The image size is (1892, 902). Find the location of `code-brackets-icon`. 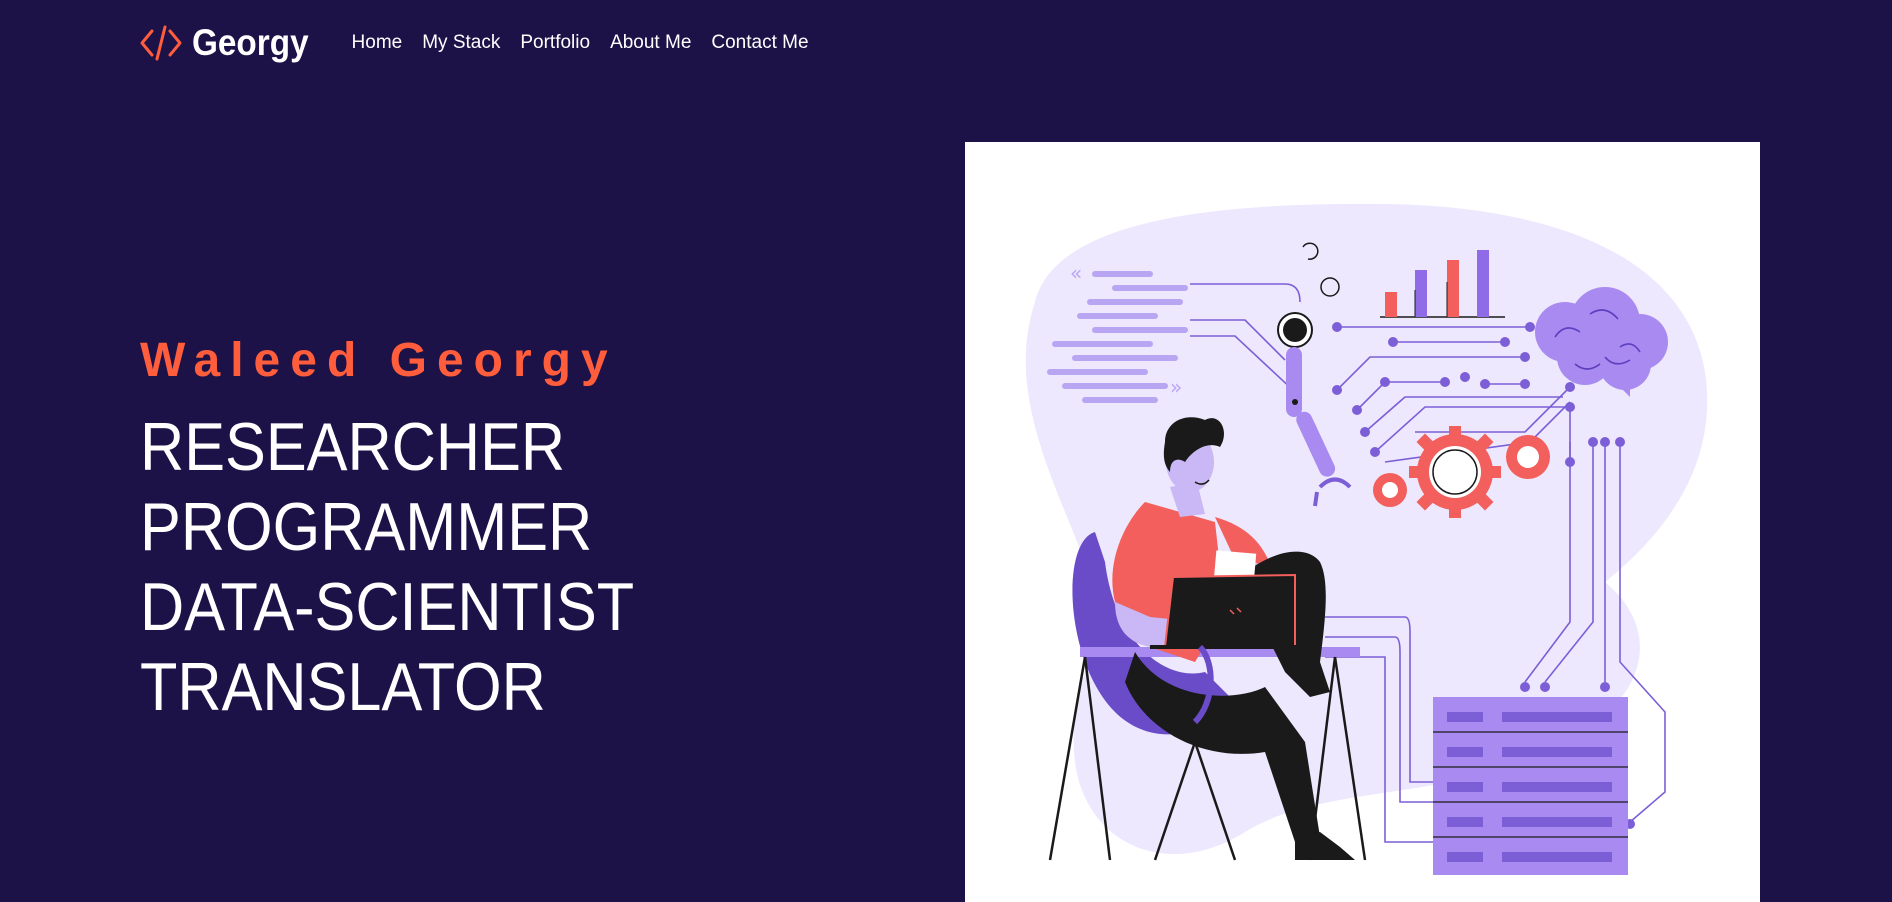

code-brackets-icon is located at coordinates (161, 43).